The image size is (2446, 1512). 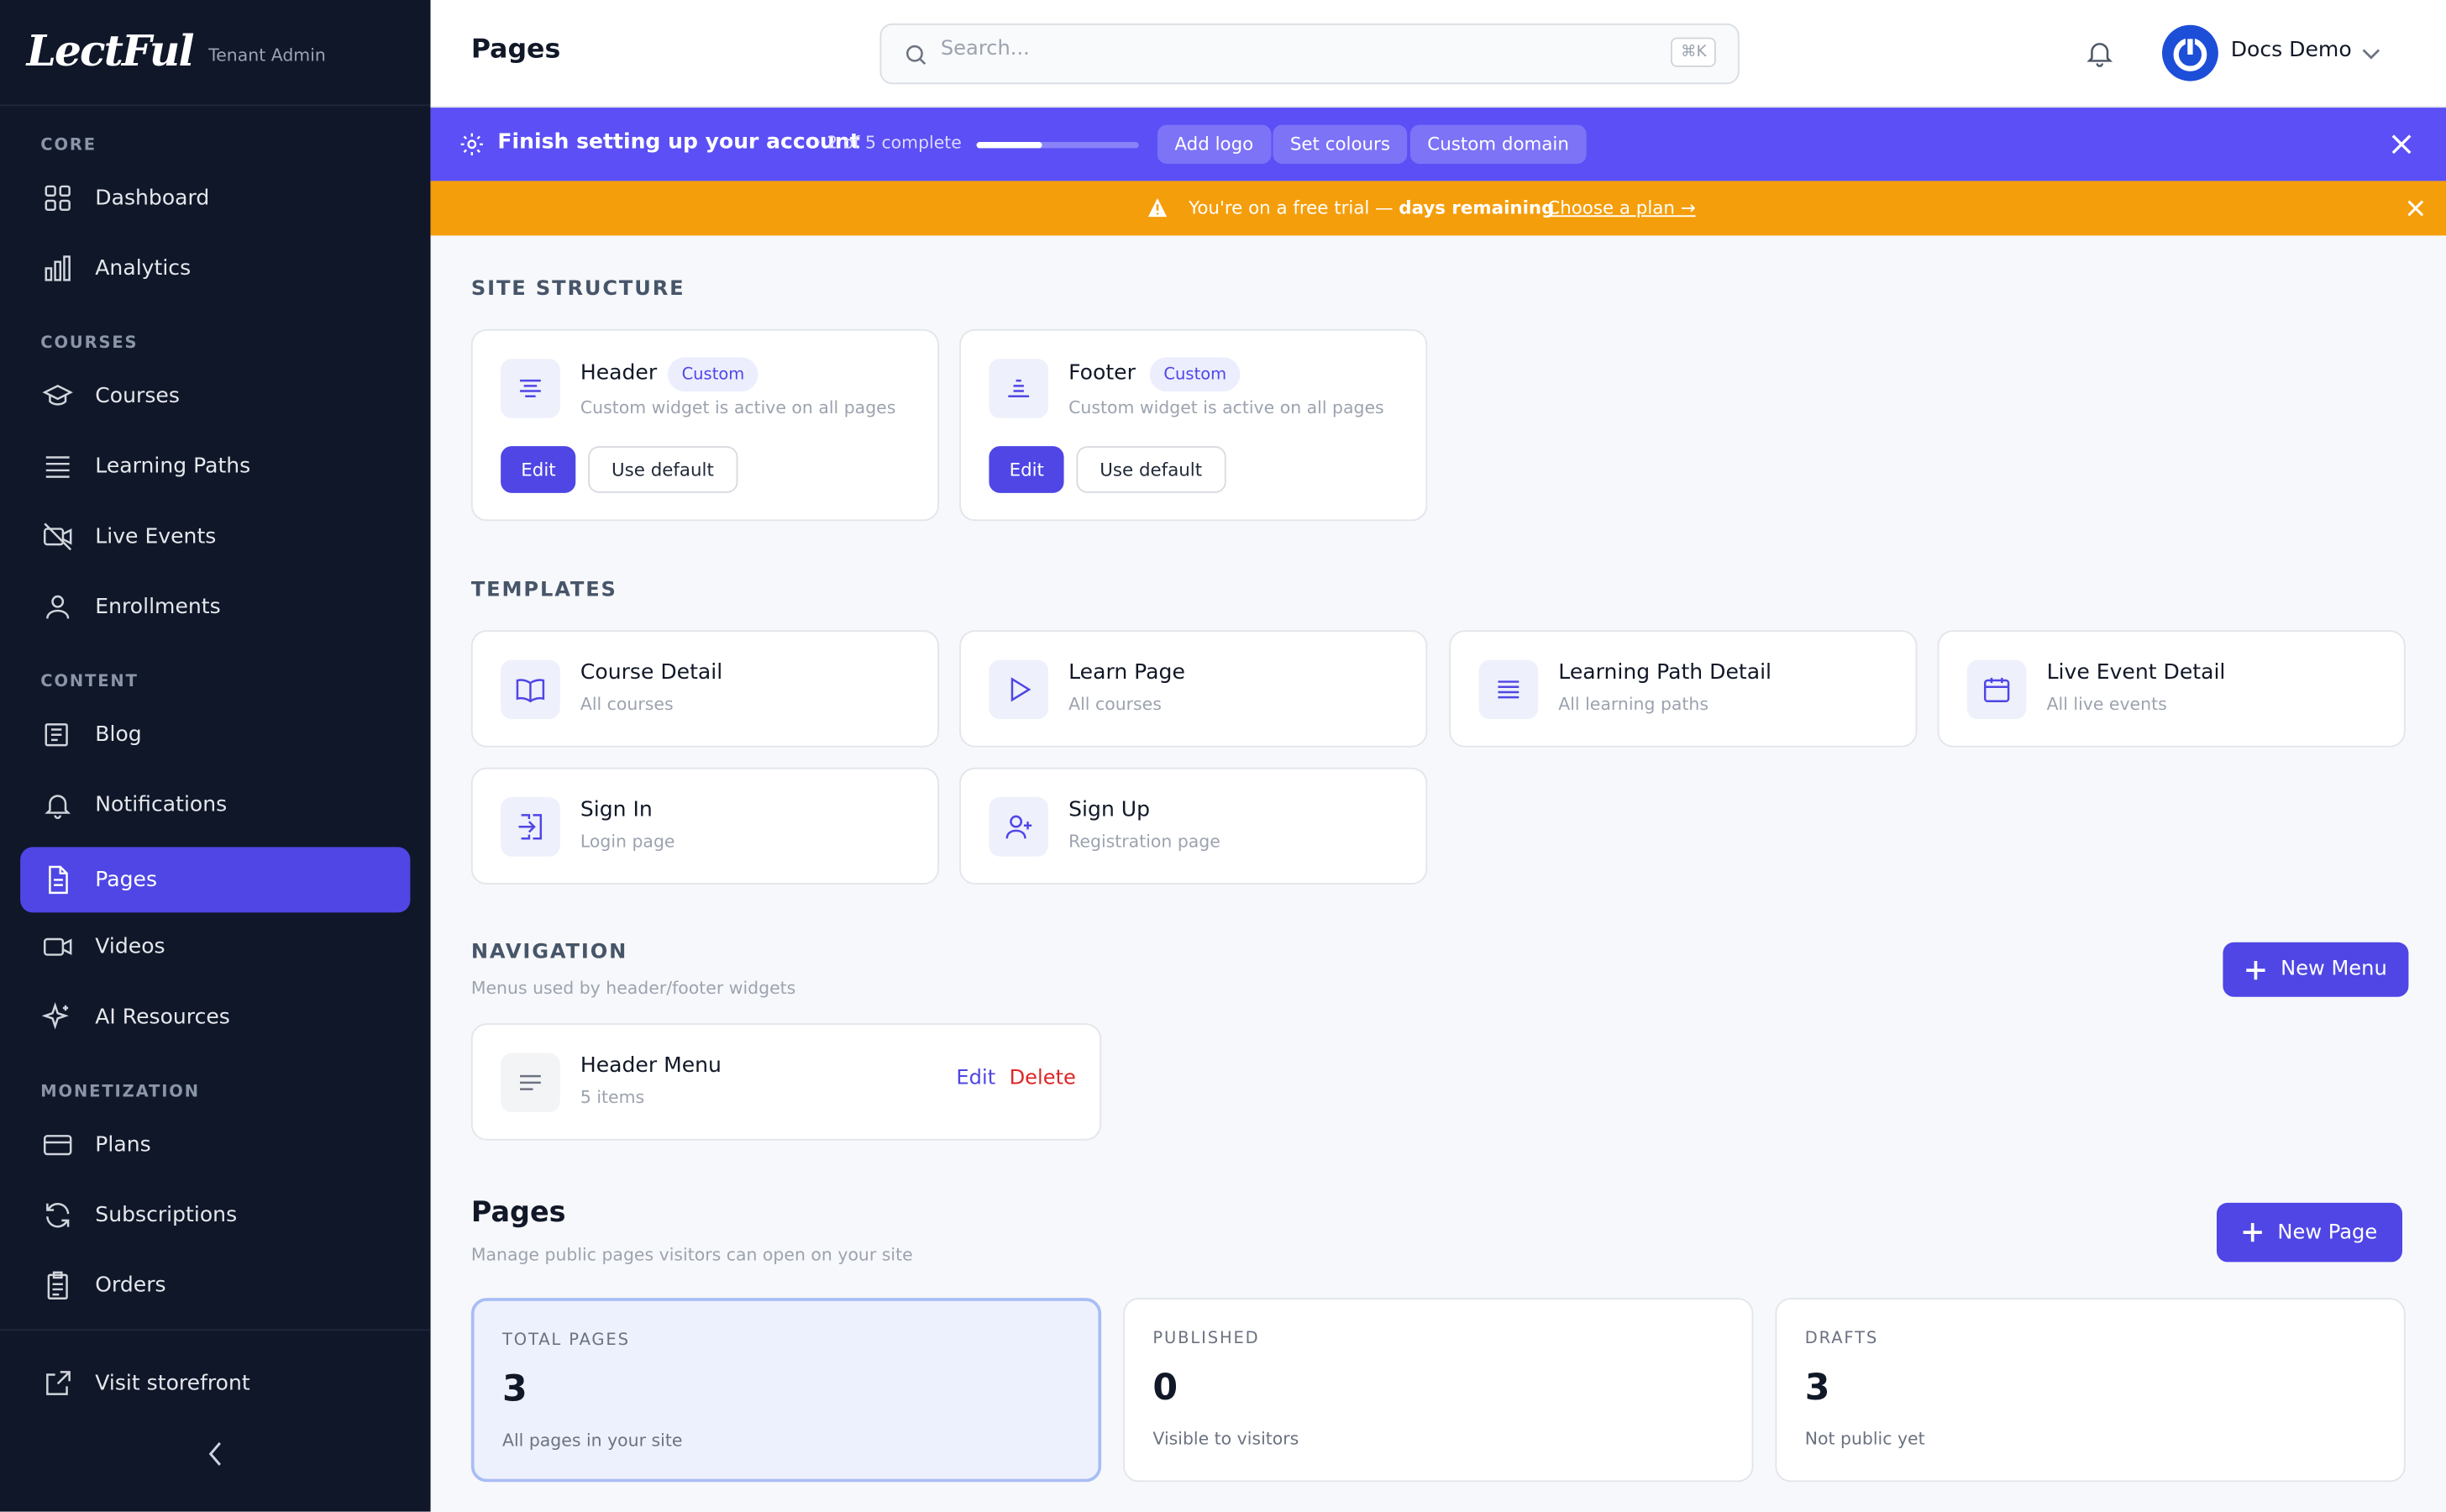 What do you see at coordinates (1340, 144) in the screenshot?
I see `set-colours-chip: Set colours` at bounding box center [1340, 144].